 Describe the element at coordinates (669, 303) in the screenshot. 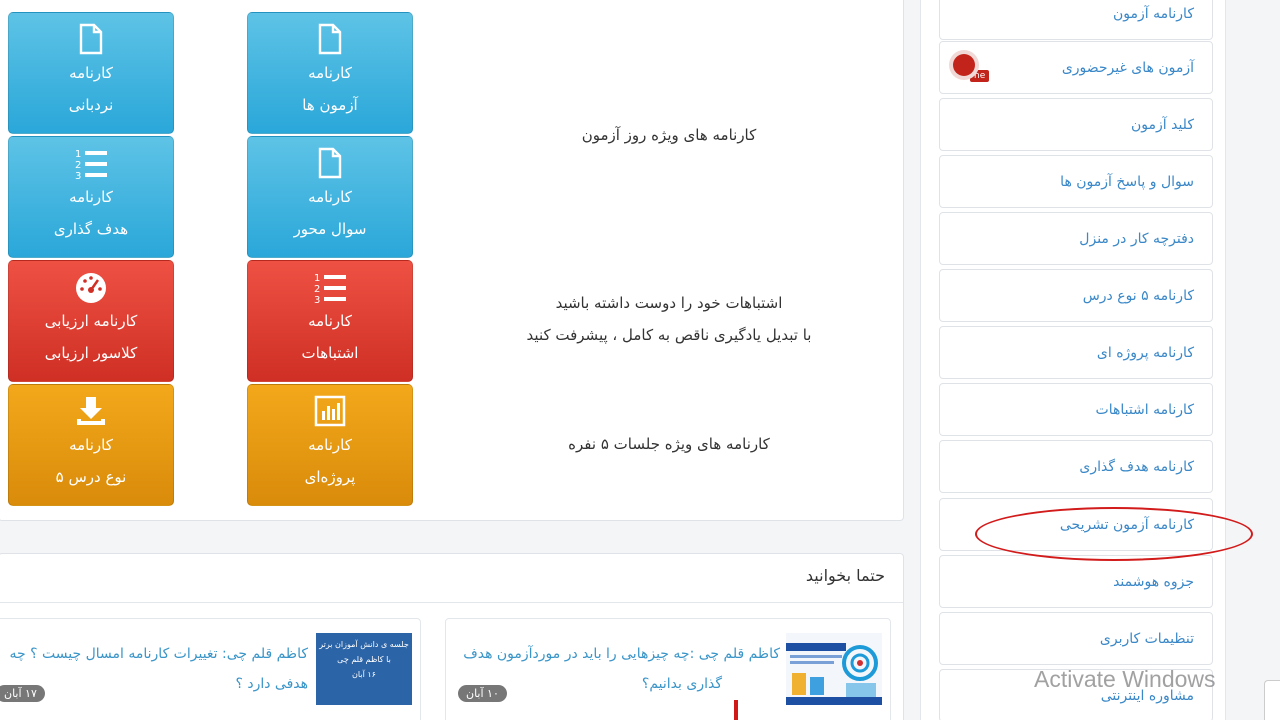

I see `description-mistakes-line1: اشتباهات خود را دوست داشته باشید` at that location.